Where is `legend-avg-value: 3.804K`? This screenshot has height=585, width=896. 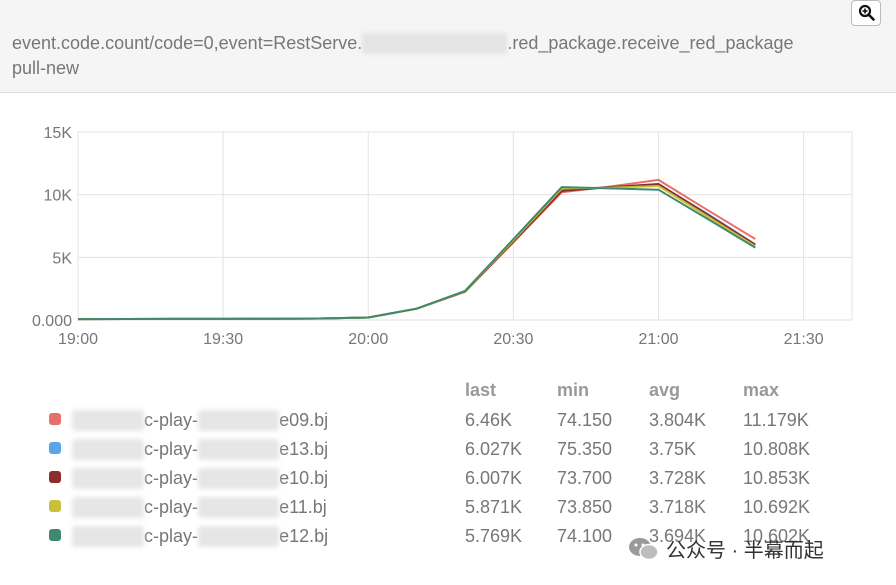
legend-avg-value: 3.804K is located at coordinates (678, 420).